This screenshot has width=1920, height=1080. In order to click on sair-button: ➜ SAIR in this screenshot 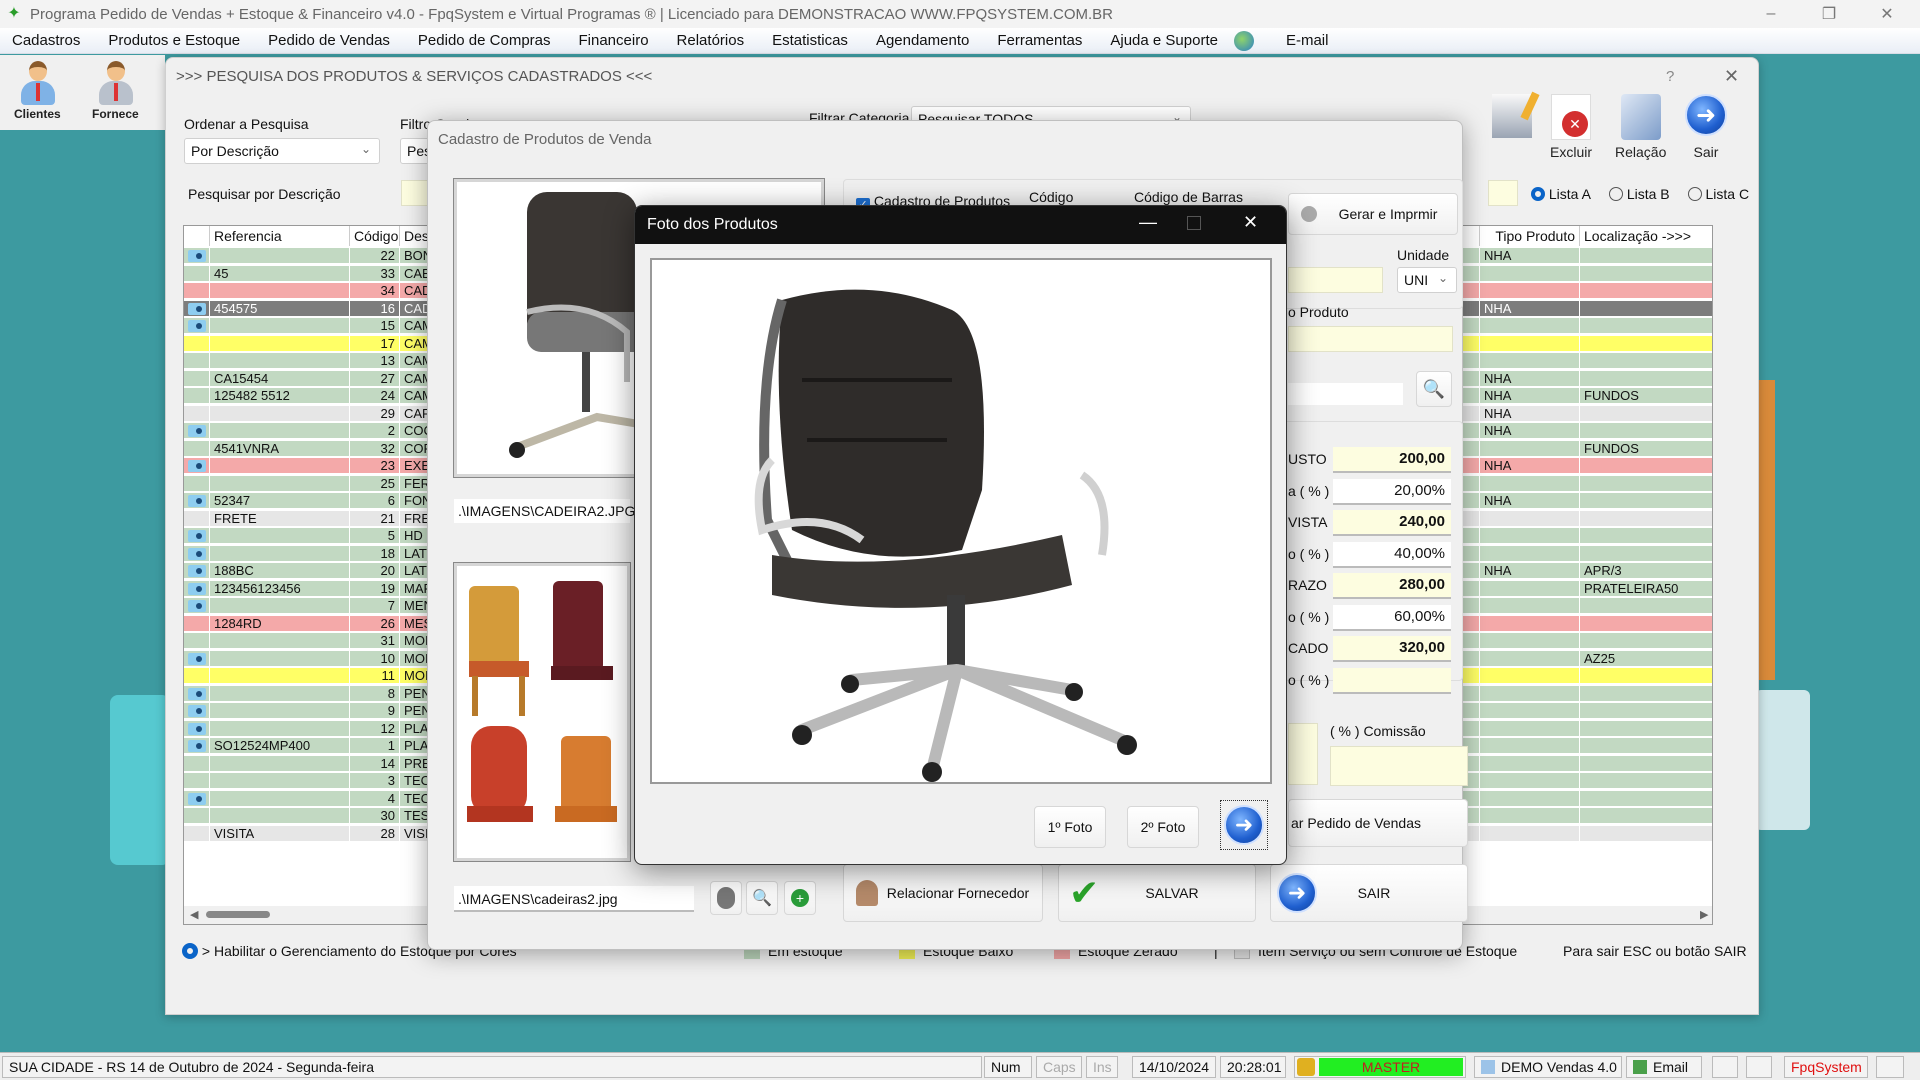, I will do `click(1369, 893)`.